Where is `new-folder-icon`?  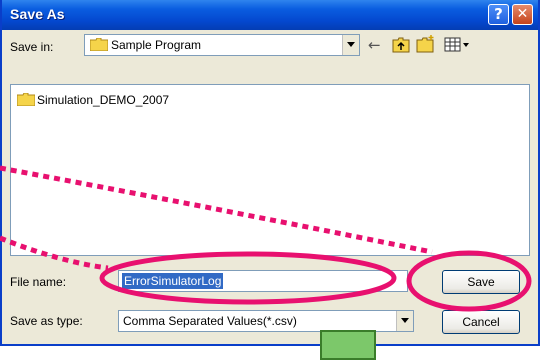
new-folder-icon is located at coordinates (426, 44).